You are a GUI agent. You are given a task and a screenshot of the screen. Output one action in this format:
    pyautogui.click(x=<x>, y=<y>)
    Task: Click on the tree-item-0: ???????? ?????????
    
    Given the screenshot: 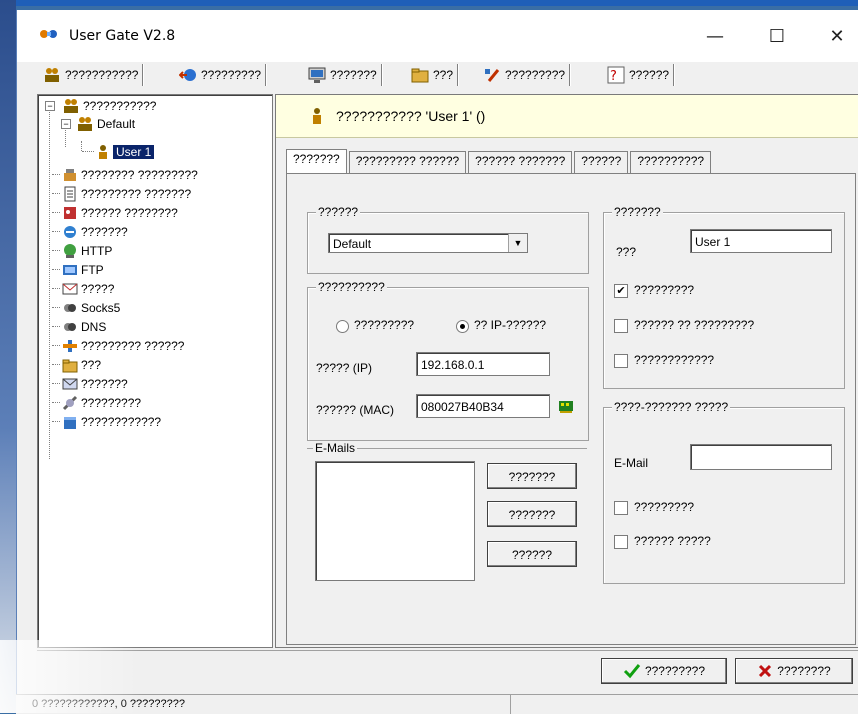 What is the action you would take?
    pyautogui.click(x=125, y=174)
    